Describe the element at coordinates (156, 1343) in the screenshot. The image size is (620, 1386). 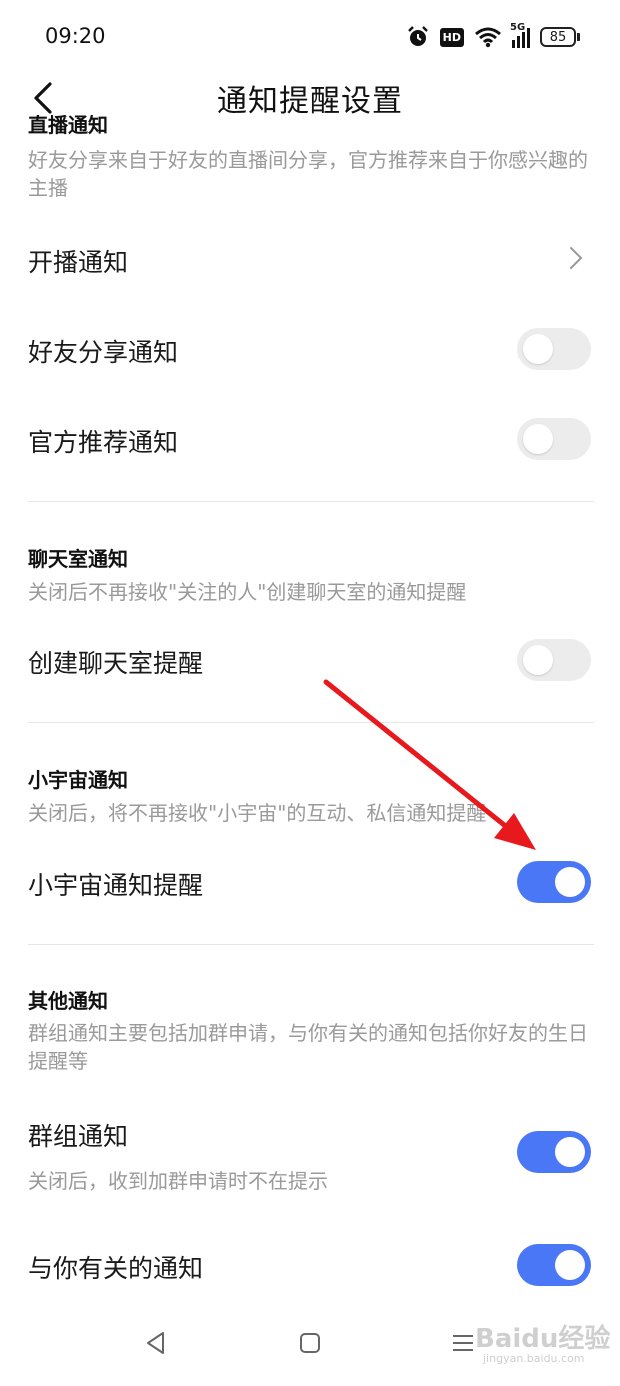
I see `nav-back-icon` at that location.